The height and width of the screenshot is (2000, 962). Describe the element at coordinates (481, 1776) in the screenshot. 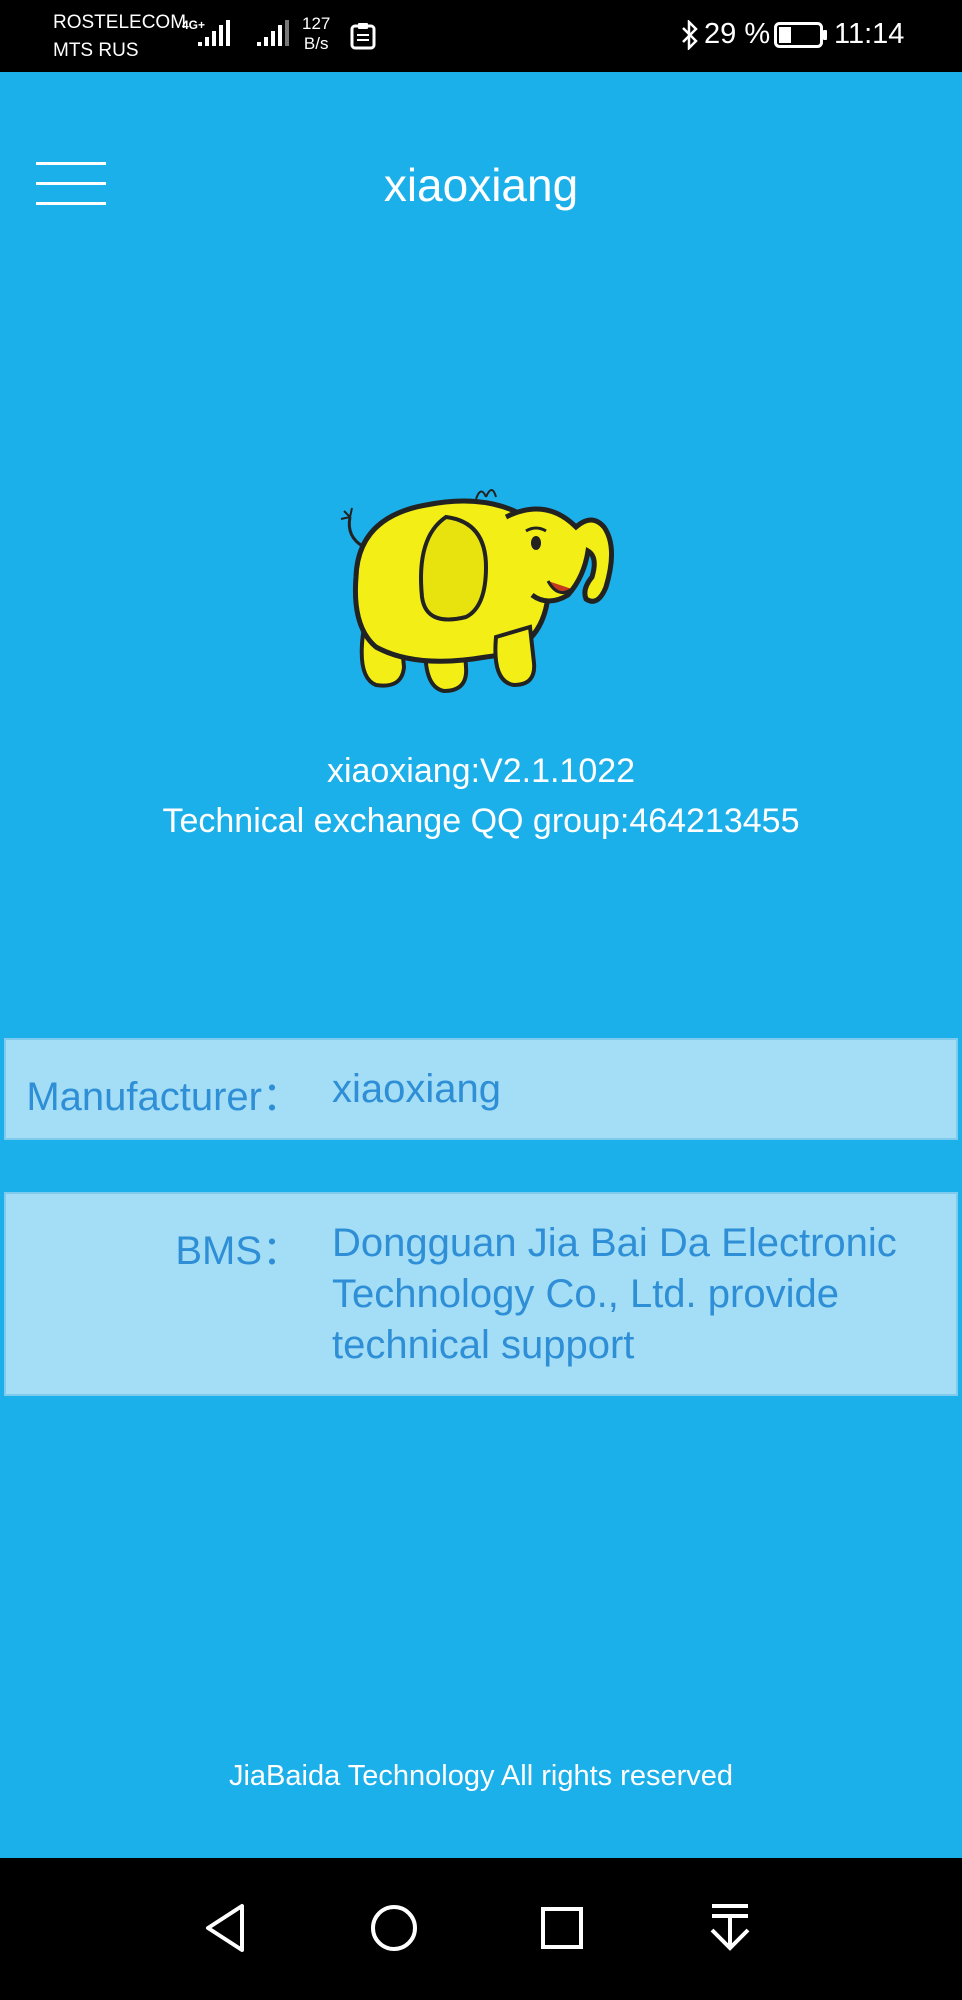

I see `copyright-footer: JiaBaida Technology All rights reserved` at that location.